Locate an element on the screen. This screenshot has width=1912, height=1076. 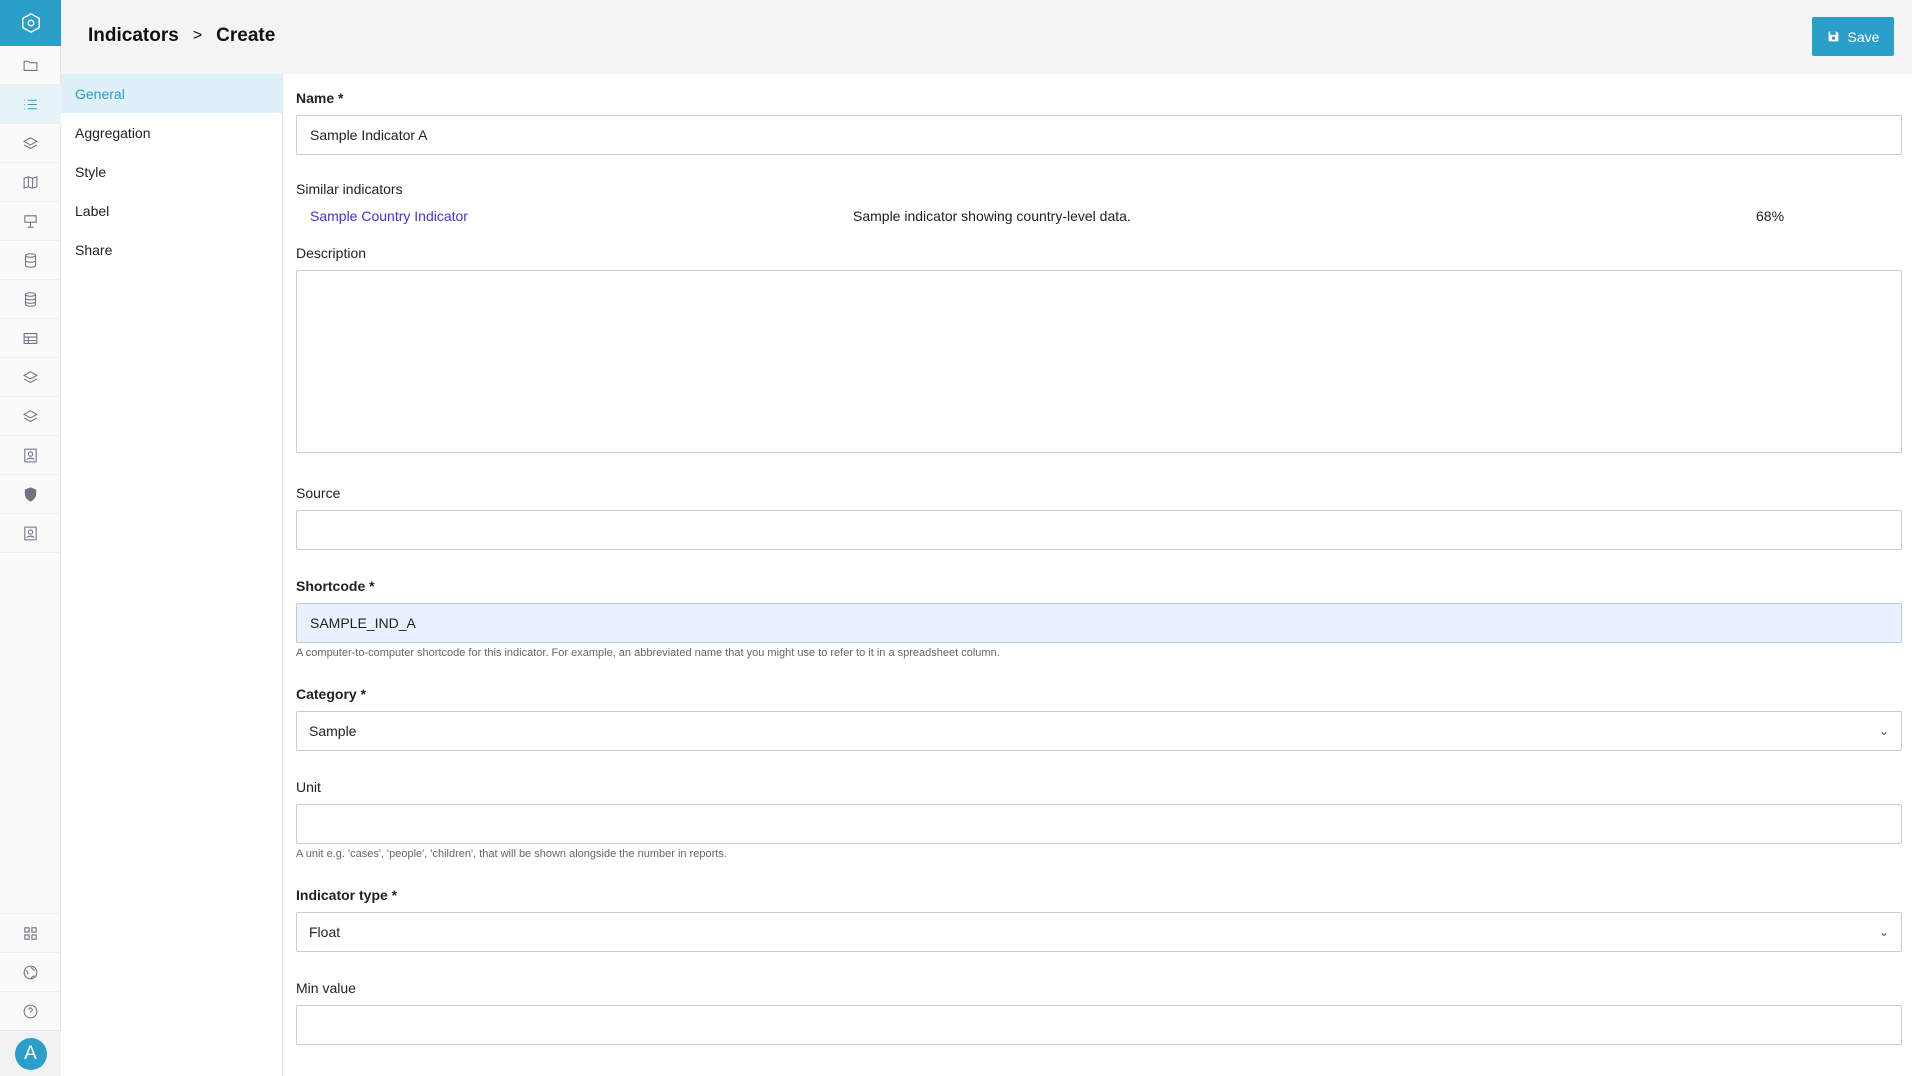
indicator-type-label: Indicator type * is located at coordinates (347, 895).